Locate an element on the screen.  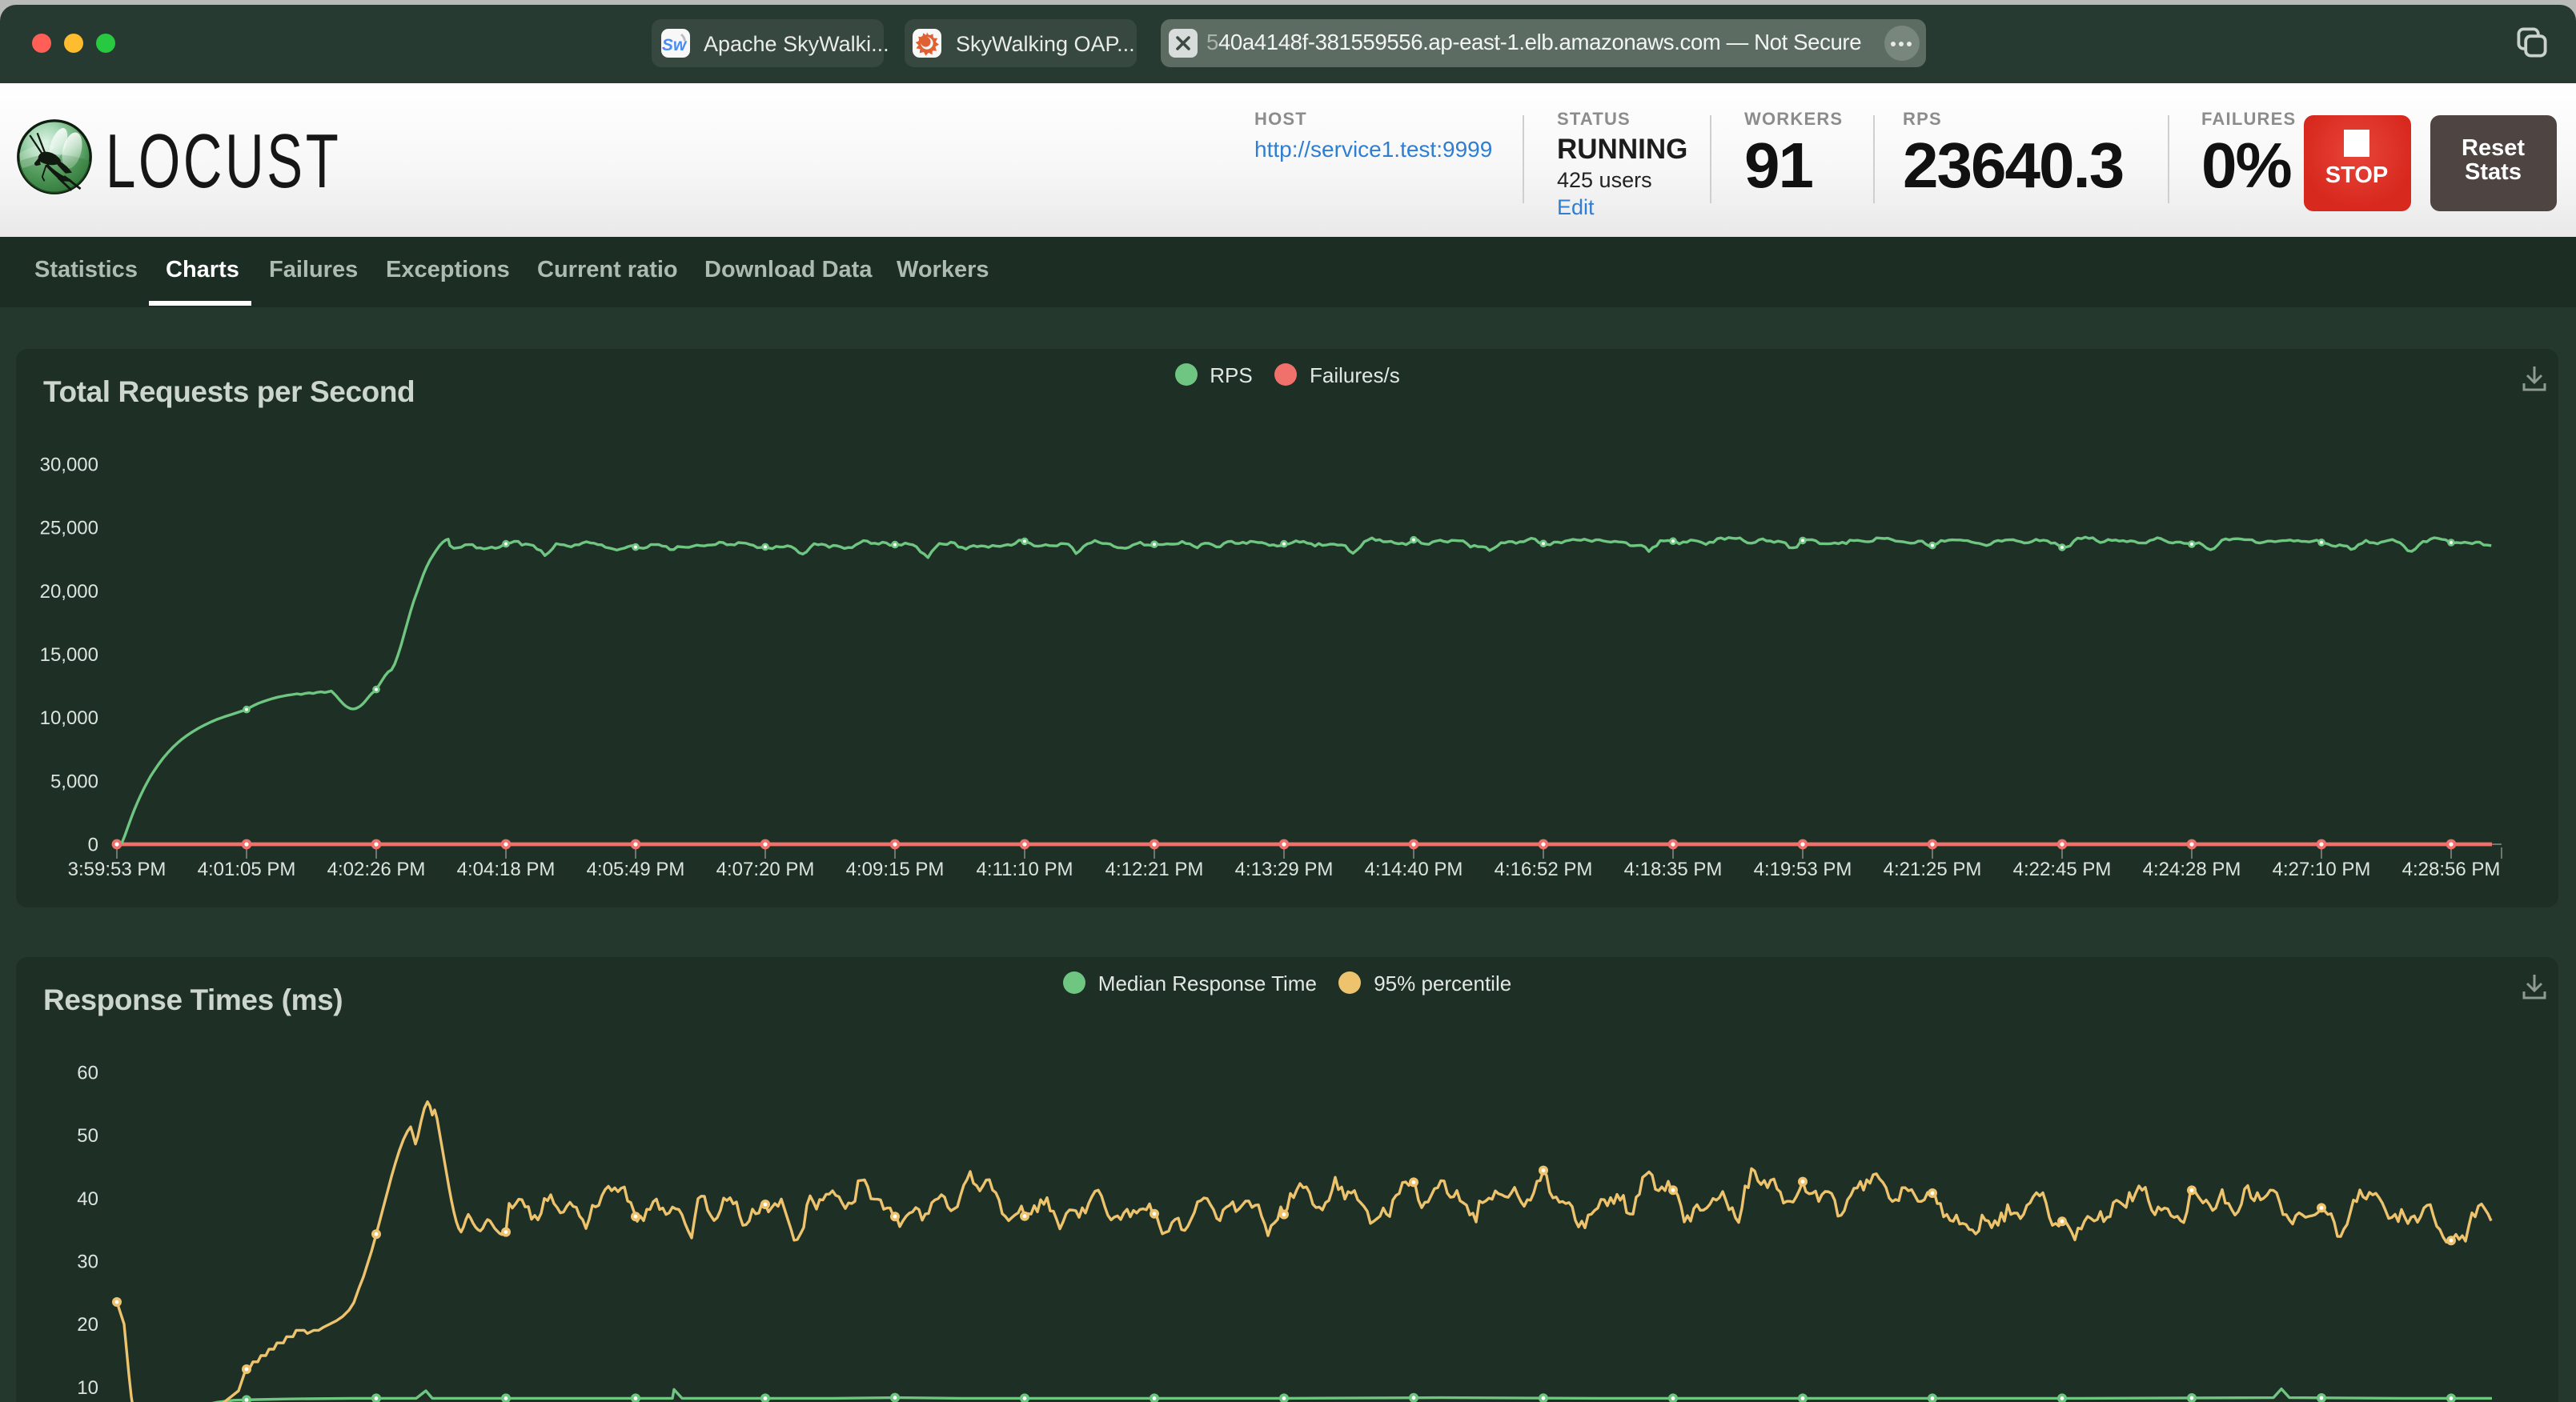
svg-text: 4:07:20 PM is located at coordinates (765, 870).